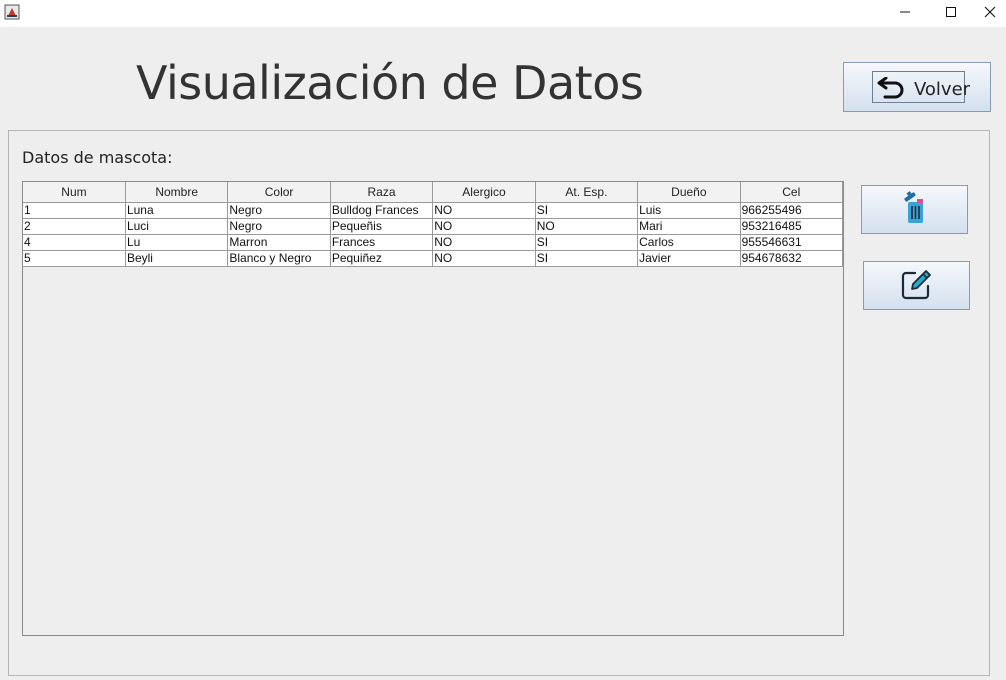 The height and width of the screenshot is (680, 1006). I want to click on table-cell: Bulldog Frances, so click(382, 210).